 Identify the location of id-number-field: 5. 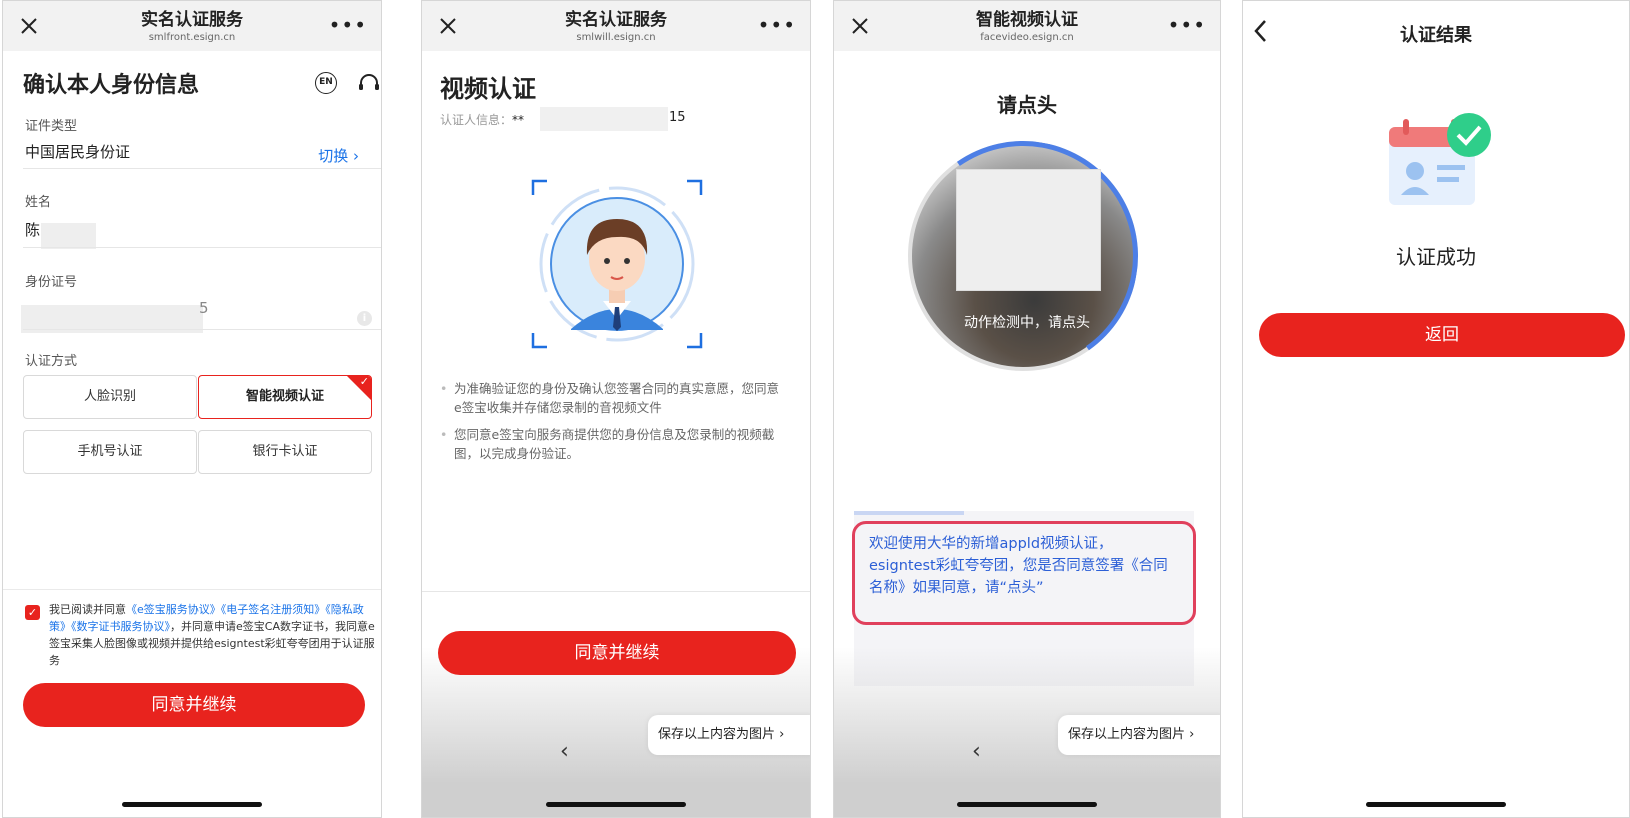
(204, 308).